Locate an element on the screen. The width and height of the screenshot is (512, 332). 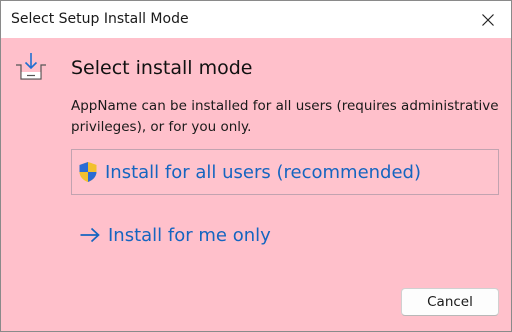
close-button is located at coordinates (488, 19).